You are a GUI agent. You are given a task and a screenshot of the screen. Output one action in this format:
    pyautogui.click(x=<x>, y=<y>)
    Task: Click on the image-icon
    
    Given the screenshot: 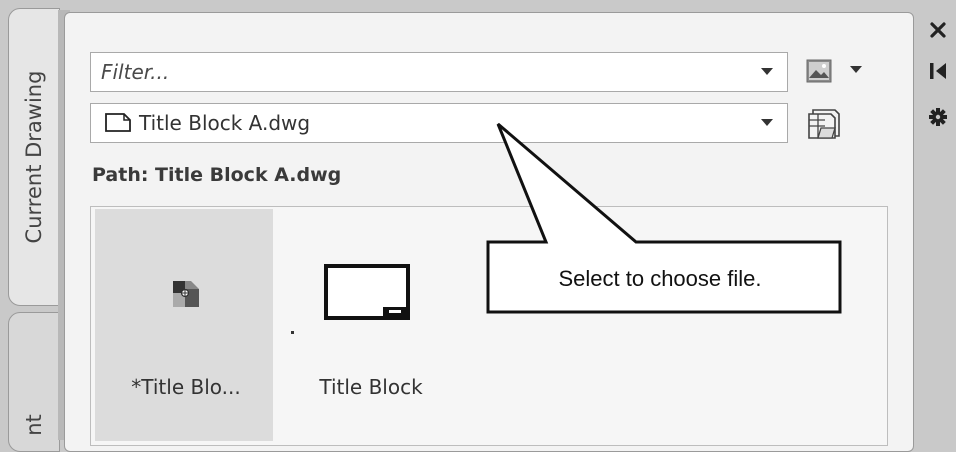 What is the action you would take?
    pyautogui.click(x=819, y=71)
    